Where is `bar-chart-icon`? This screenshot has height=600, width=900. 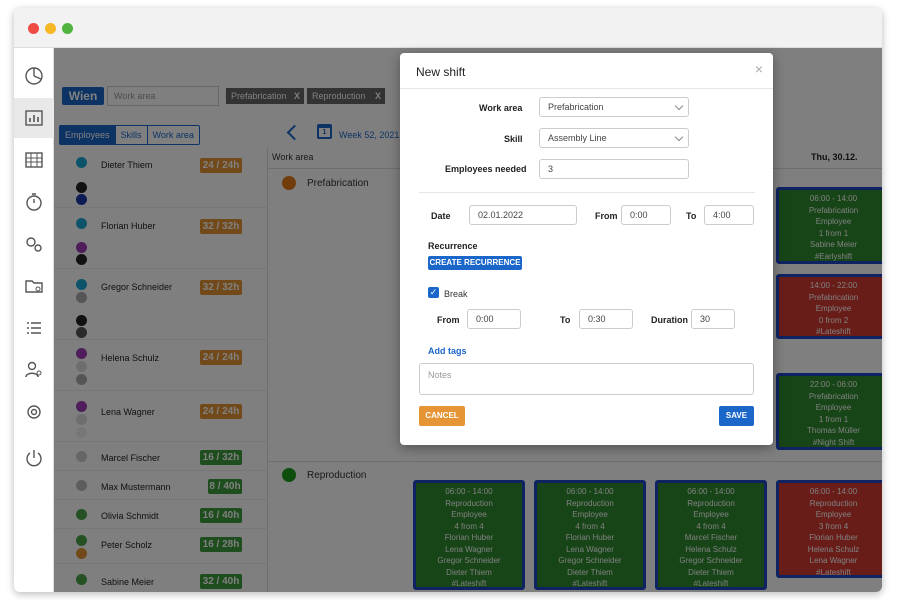 bar-chart-icon is located at coordinates (34, 118).